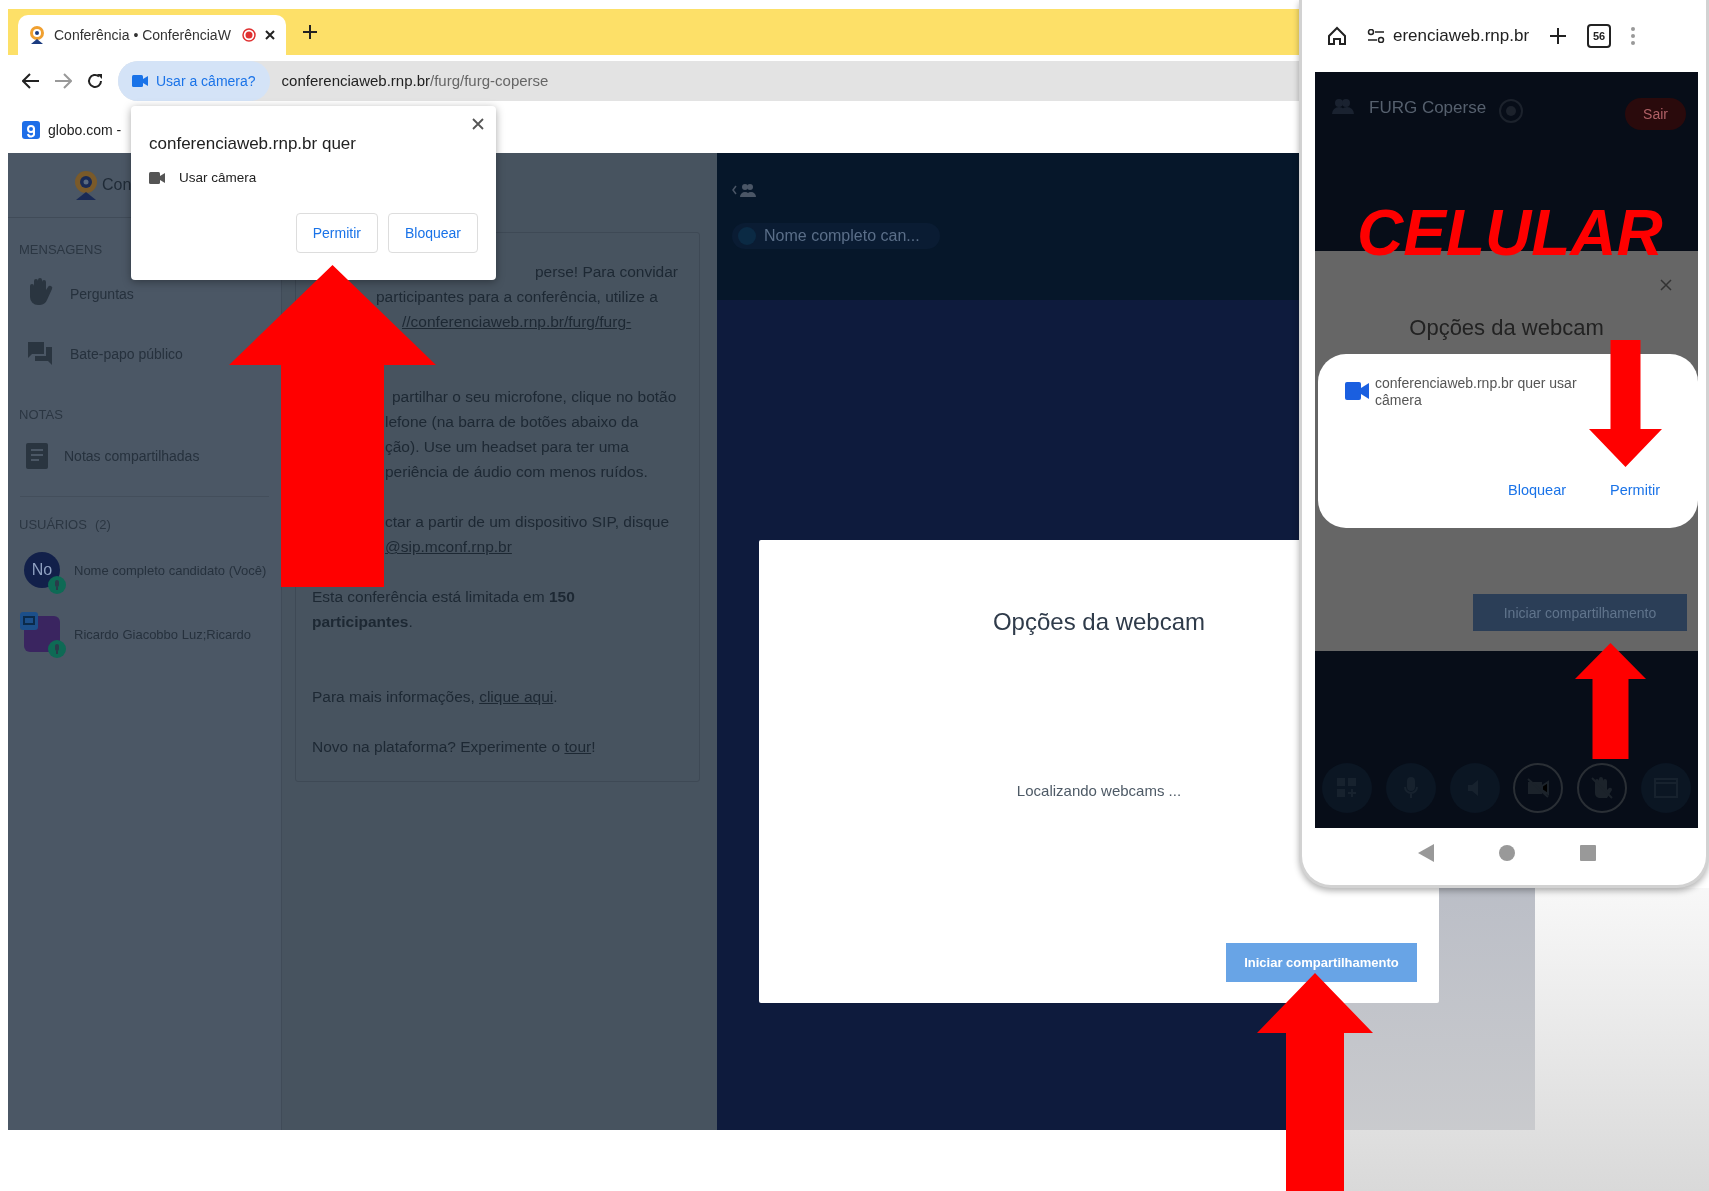  What do you see at coordinates (31, 80) in the screenshot?
I see `back-icon` at bounding box center [31, 80].